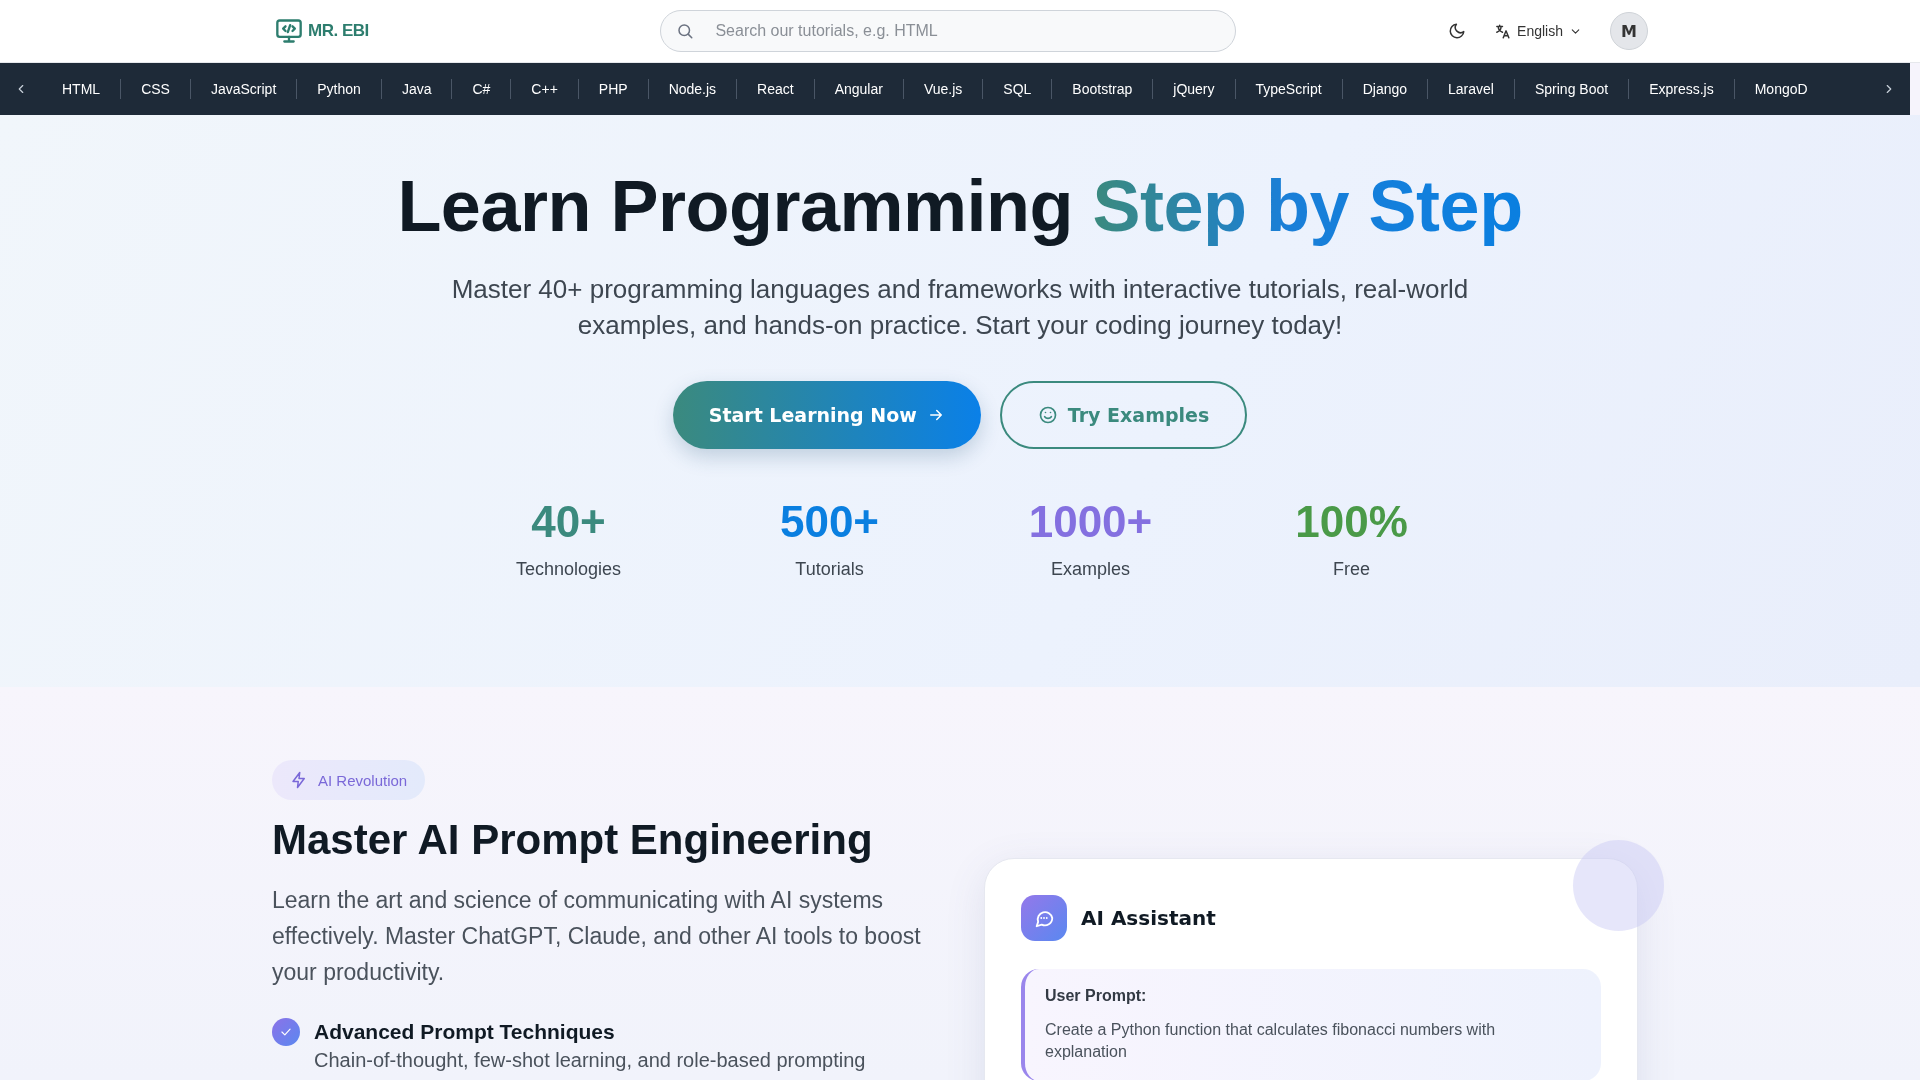 This screenshot has width=1920, height=1080. I want to click on stat-label: Technologies, so click(568, 569).